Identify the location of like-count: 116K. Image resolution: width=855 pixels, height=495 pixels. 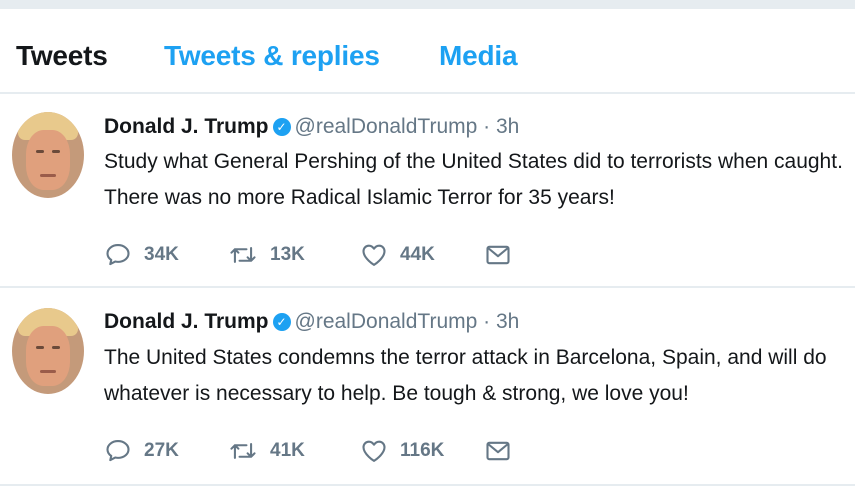
(422, 450).